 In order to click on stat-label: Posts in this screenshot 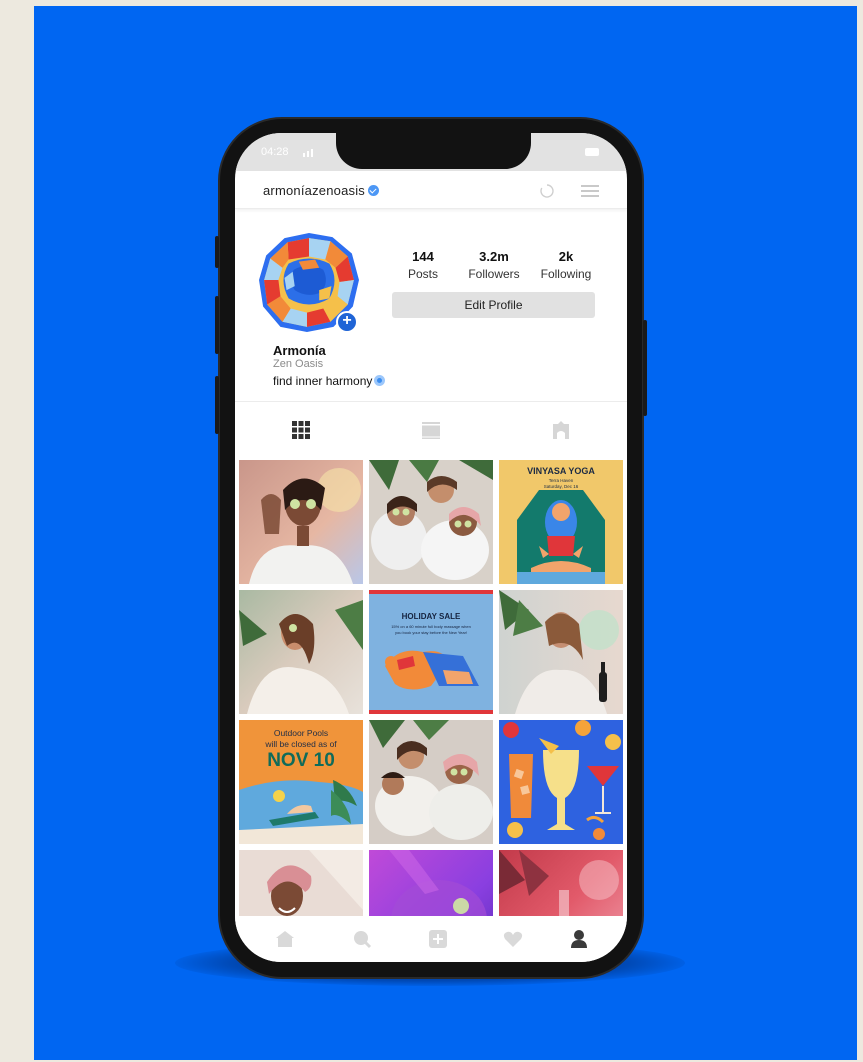, I will do `click(422, 274)`.